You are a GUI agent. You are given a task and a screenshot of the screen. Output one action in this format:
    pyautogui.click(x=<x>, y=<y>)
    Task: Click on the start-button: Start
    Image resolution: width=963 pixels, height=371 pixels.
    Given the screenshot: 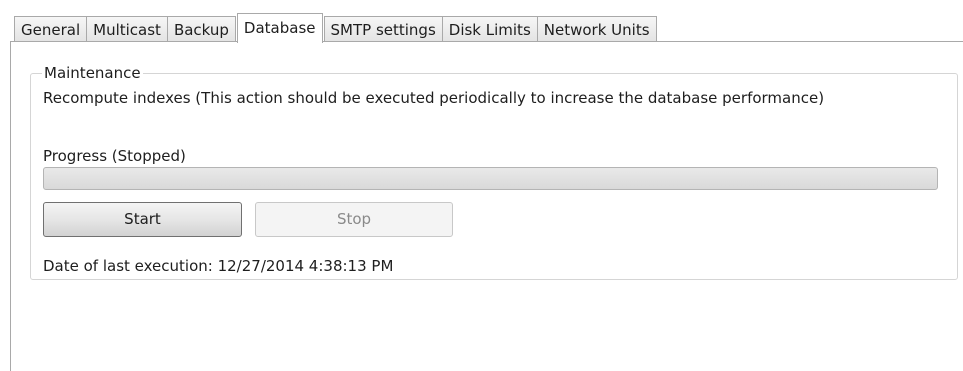 What is the action you would take?
    pyautogui.click(x=142, y=219)
    